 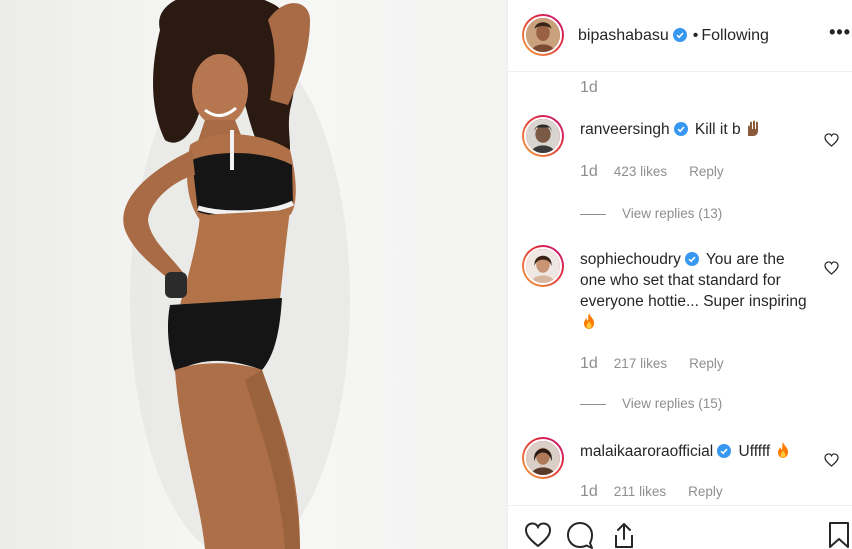 I want to click on caption-timestamp: 1d, so click(x=589, y=87).